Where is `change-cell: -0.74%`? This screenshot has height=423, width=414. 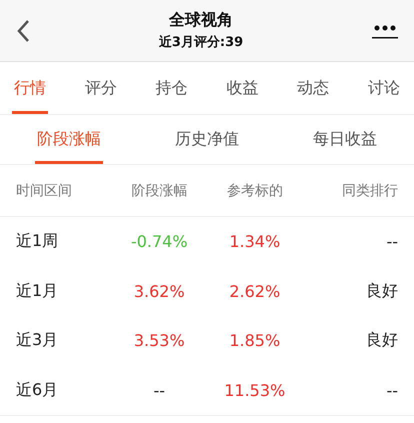 change-cell: -0.74% is located at coordinates (159, 242).